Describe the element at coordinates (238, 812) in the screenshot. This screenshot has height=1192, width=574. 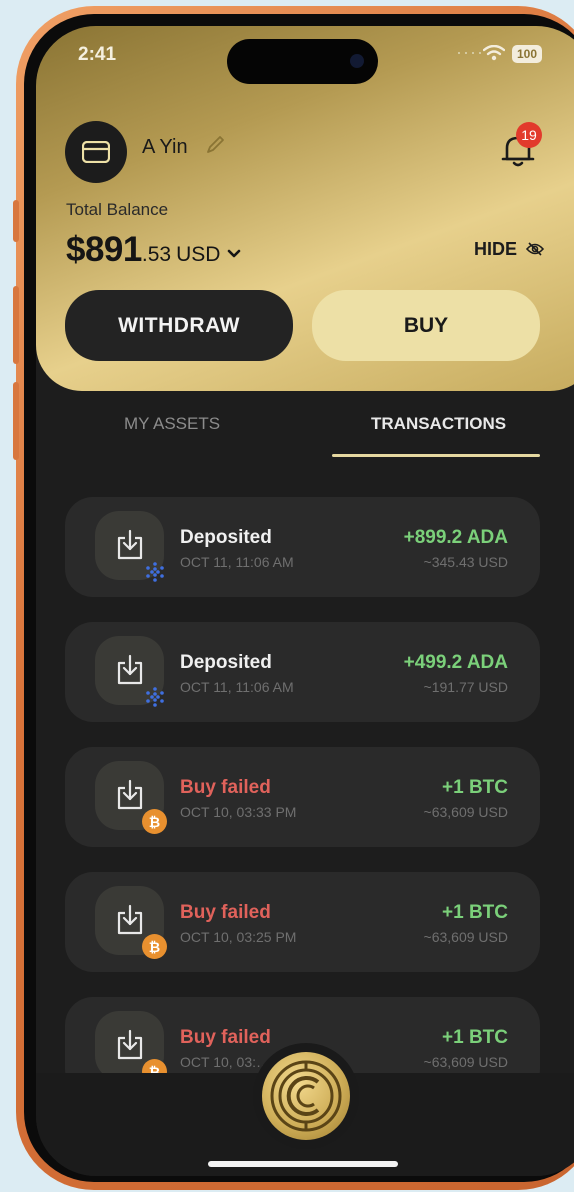
I see `transaction-date: OCT 10, 03:33 PM` at that location.